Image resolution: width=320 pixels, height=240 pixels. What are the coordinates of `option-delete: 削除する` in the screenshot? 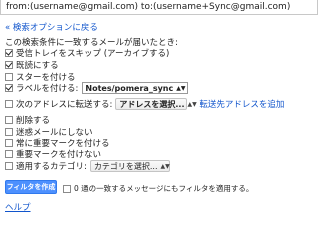 It's located at (27, 120).